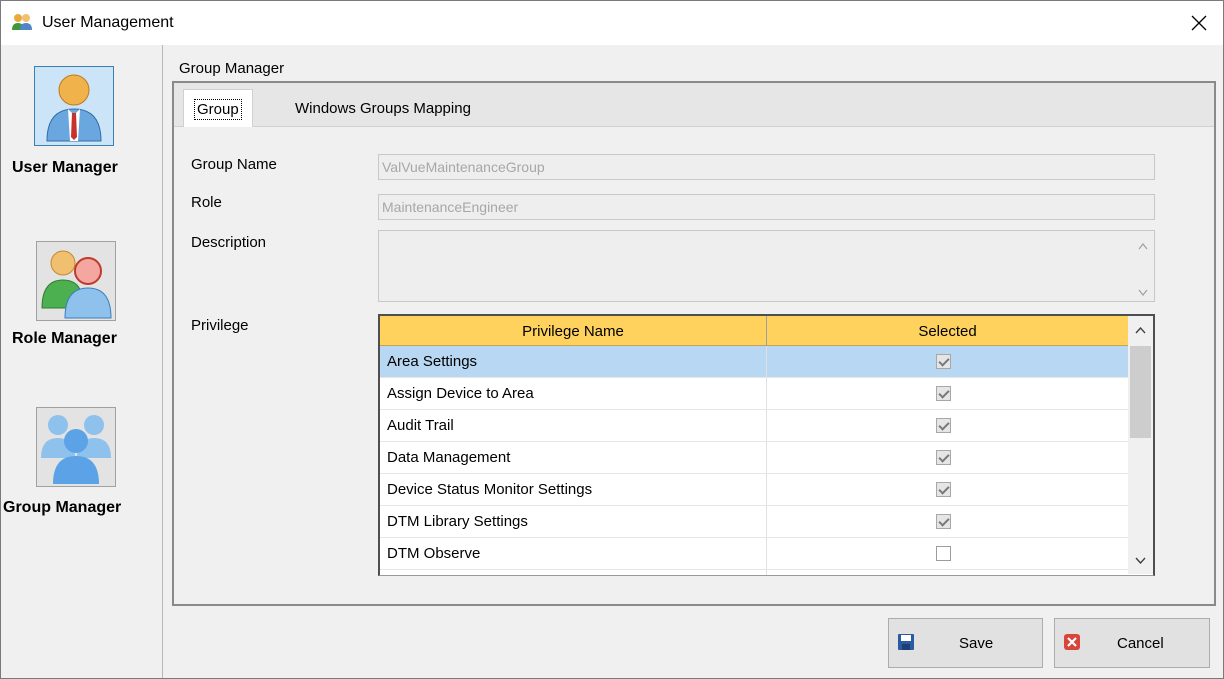  What do you see at coordinates (65, 167) in the screenshot?
I see `sidebar-item-label: User Manager` at bounding box center [65, 167].